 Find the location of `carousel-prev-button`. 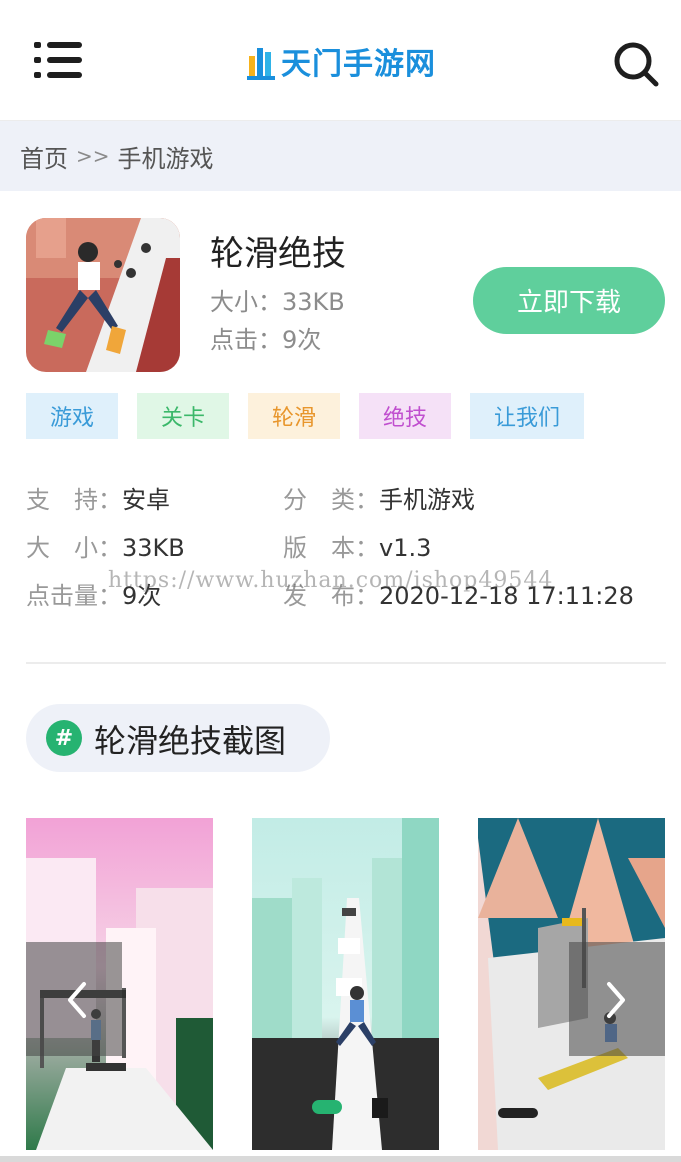

carousel-prev-button is located at coordinates (74, 999).